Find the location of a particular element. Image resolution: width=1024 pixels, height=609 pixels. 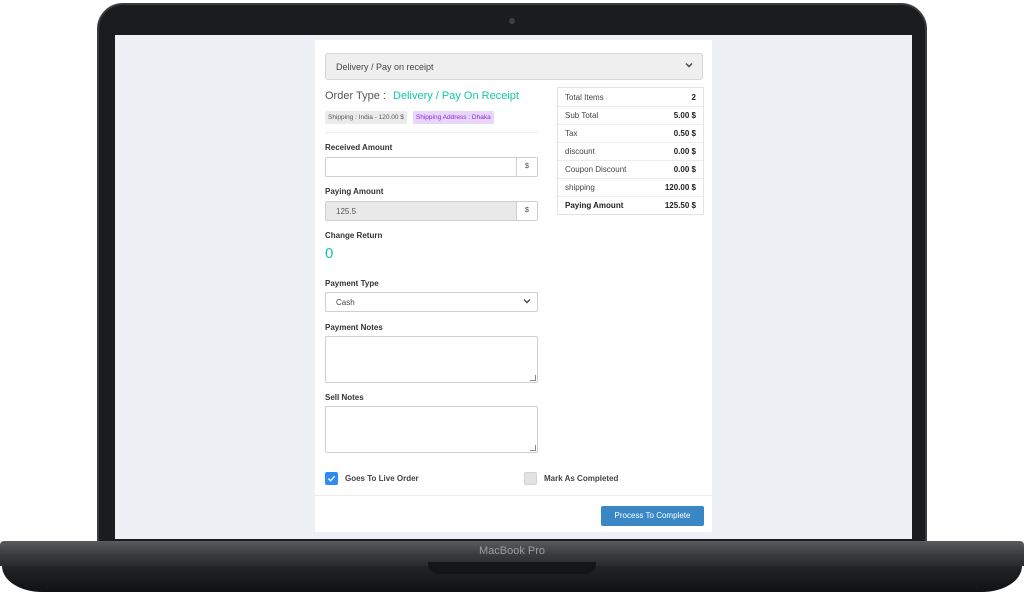

checkmark-icon is located at coordinates (331, 478).